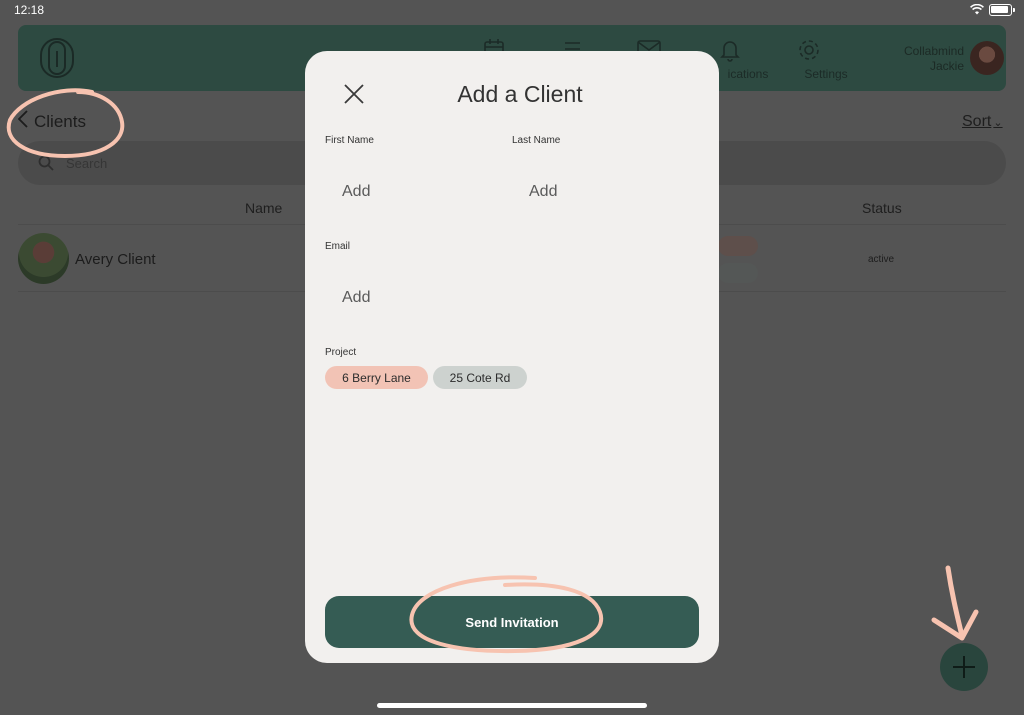 Image resolution: width=1024 pixels, height=715 pixels. I want to click on client-name: Avery Client, so click(115, 259).